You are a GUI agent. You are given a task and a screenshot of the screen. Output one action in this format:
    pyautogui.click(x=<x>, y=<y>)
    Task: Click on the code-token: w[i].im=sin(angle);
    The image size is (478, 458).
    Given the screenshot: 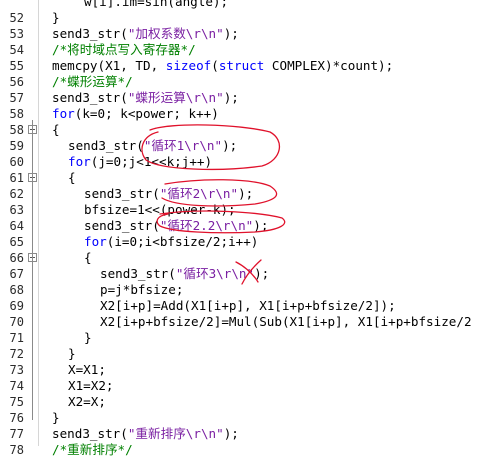 What is the action you would take?
    pyautogui.click(x=156, y=4)
    